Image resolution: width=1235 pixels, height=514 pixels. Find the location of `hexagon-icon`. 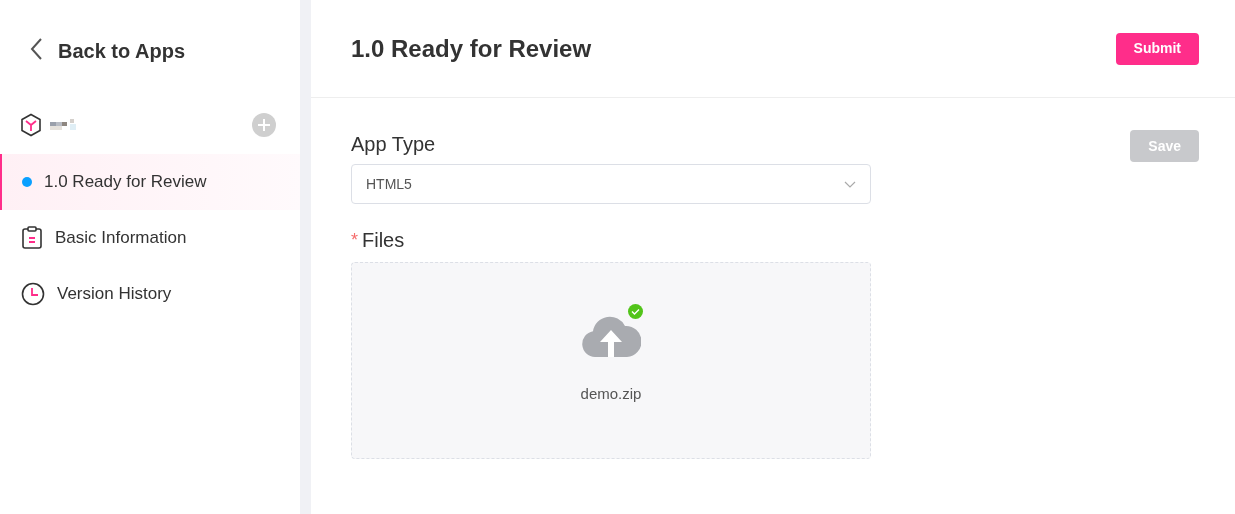

hexagon-icon is located at coordinates (31, 125).